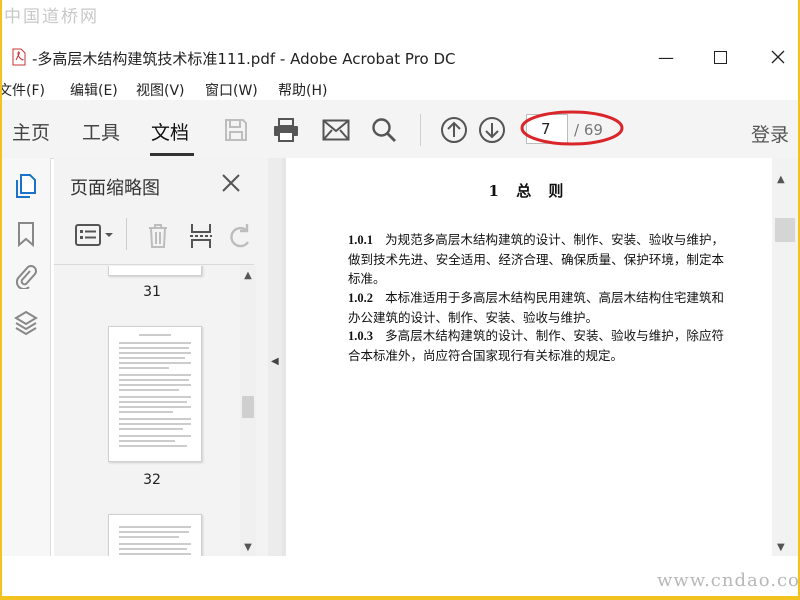 This screenshot has width=800, height=600. I want to click on main-toolbar: 主页 工具 文档 7 / 69 登录, so click(400, 129).